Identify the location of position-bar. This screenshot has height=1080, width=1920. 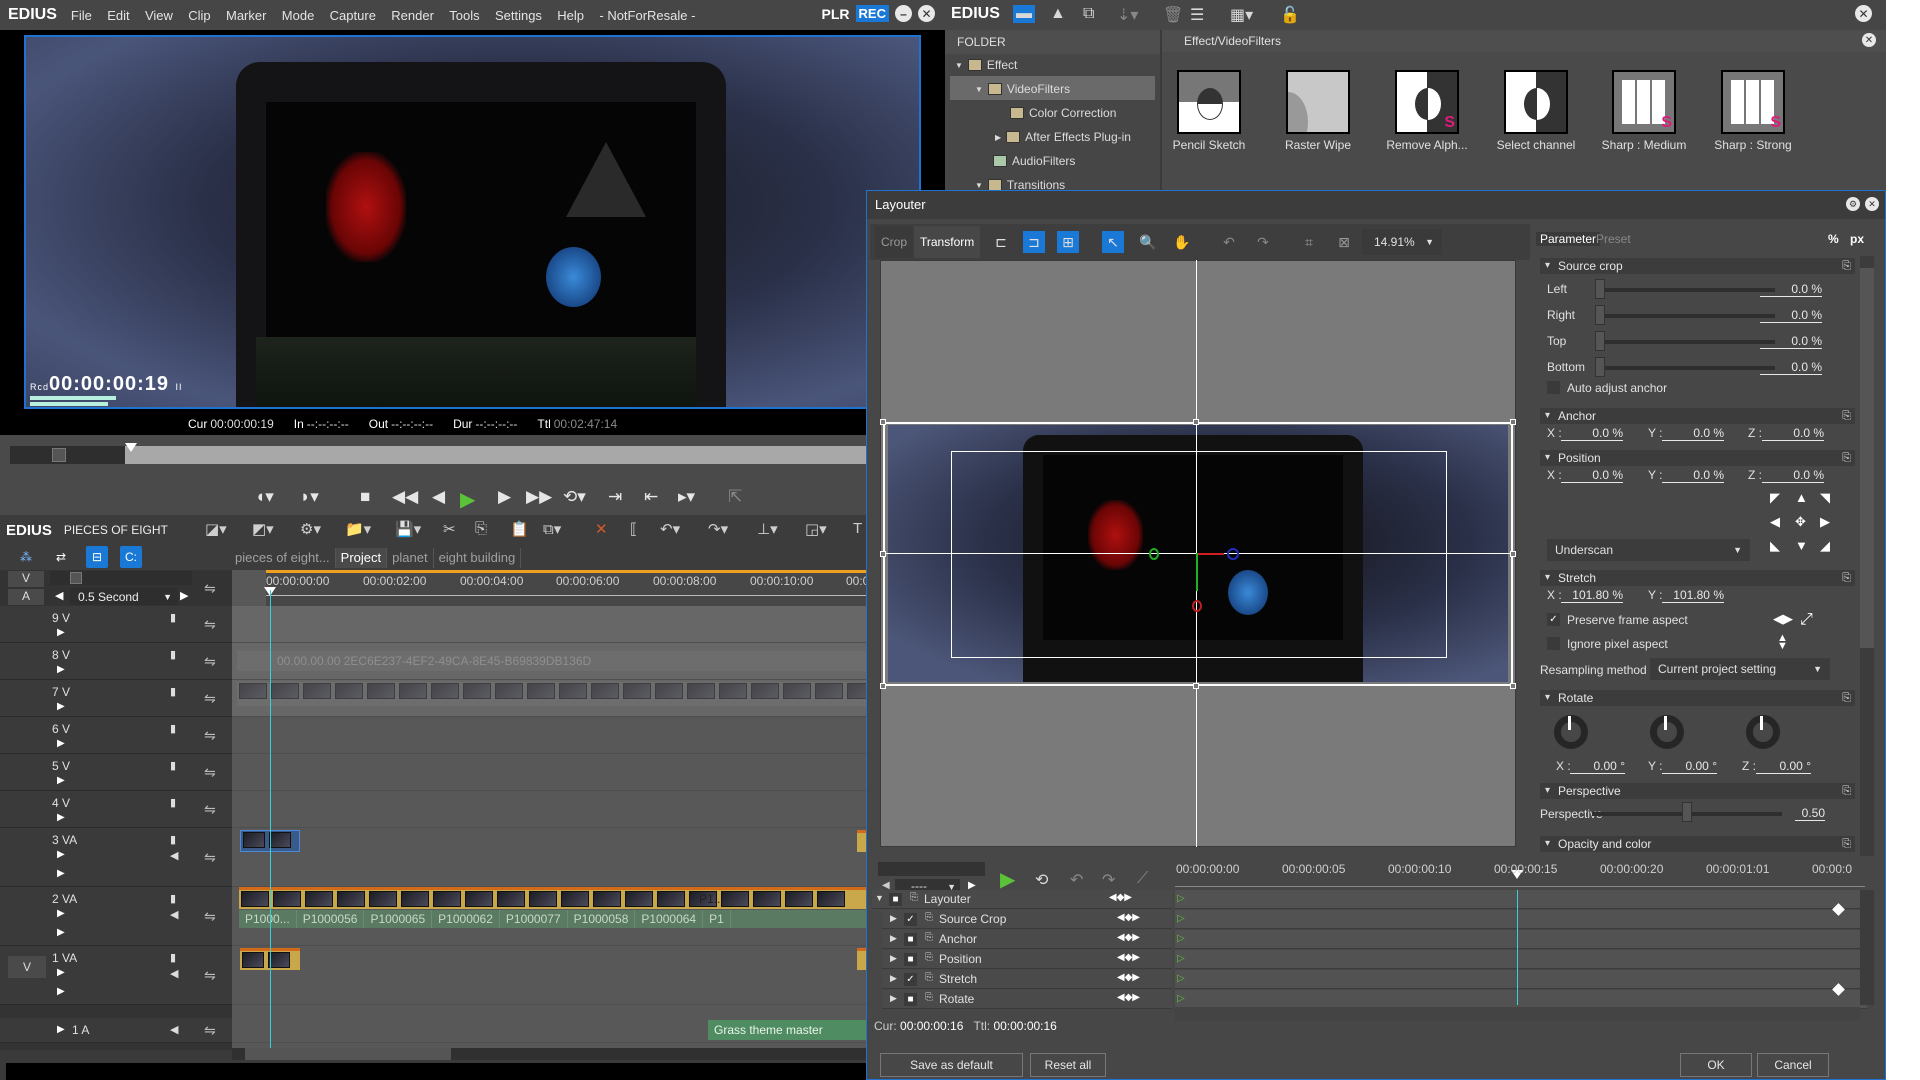
(440, 455).